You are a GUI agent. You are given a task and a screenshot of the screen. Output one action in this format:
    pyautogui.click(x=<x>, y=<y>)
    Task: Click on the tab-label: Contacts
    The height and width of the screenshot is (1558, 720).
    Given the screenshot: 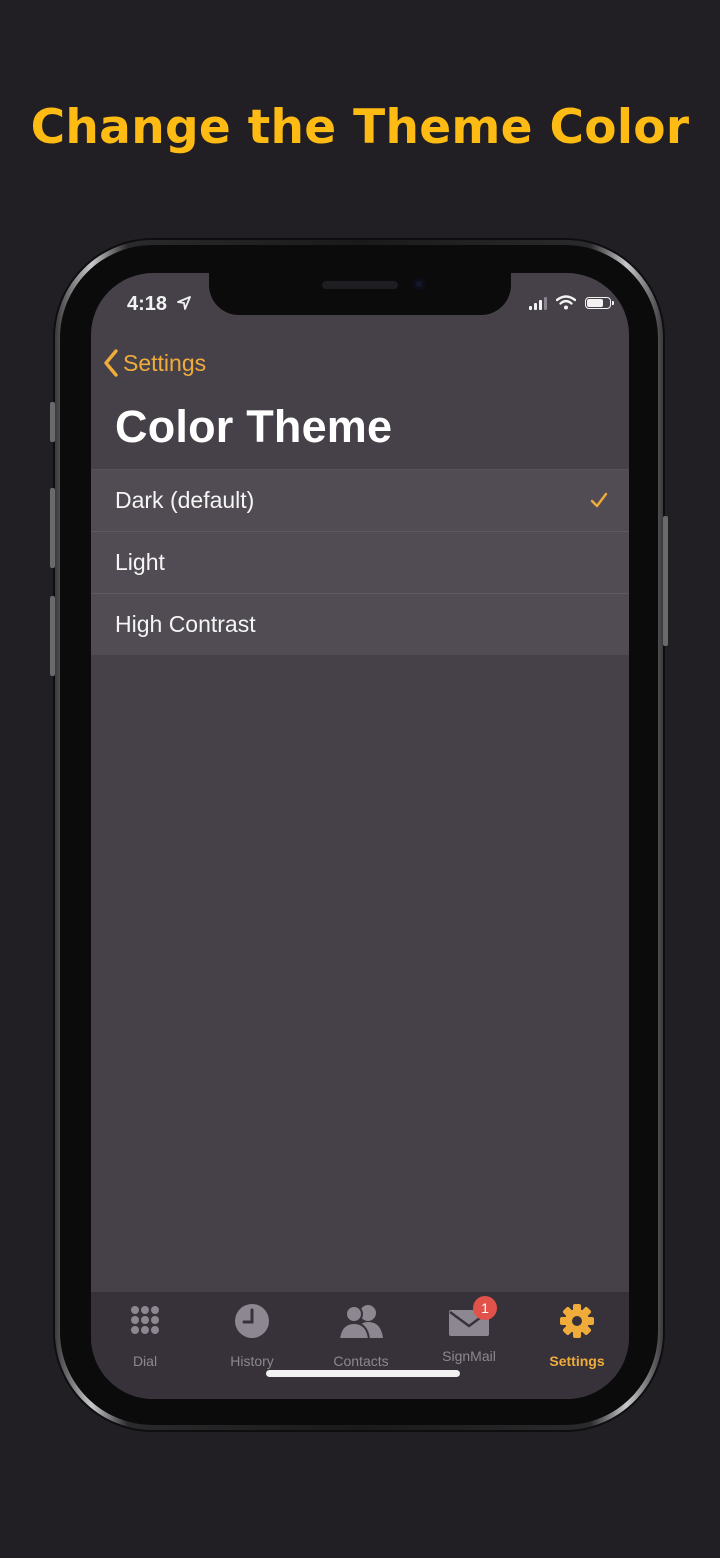 What is the action you would take?
    pyautogui.click(x=361, y=1361)
    